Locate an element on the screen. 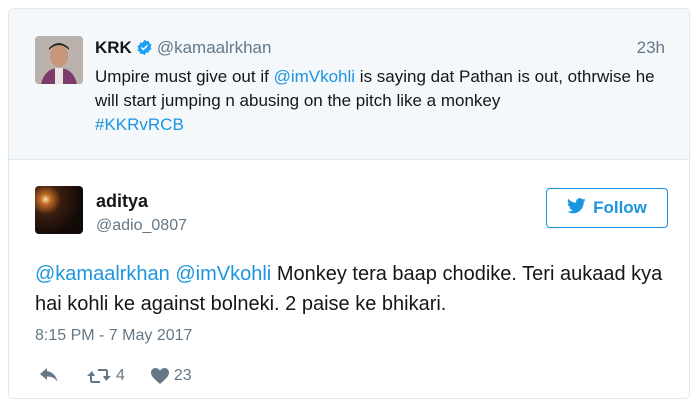  parent-tweet-header: KRK @kamaalrkhan is located at coordinates (183, 49).